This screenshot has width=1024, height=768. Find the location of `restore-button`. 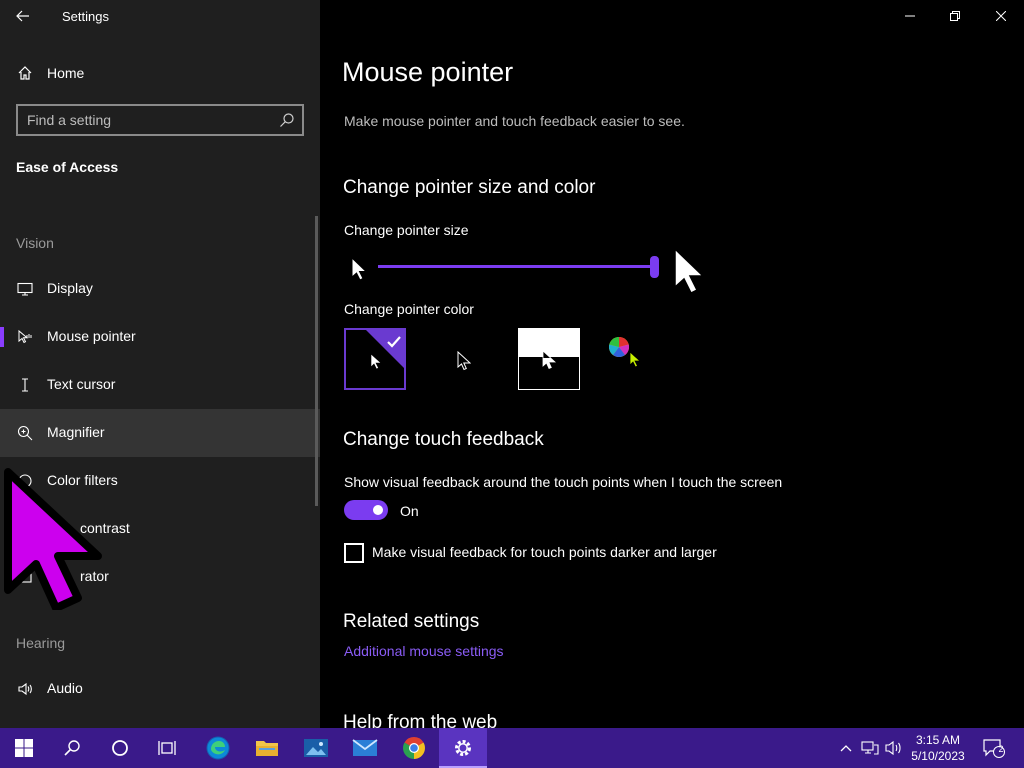

restore-button is located at coordinates (955, 16).